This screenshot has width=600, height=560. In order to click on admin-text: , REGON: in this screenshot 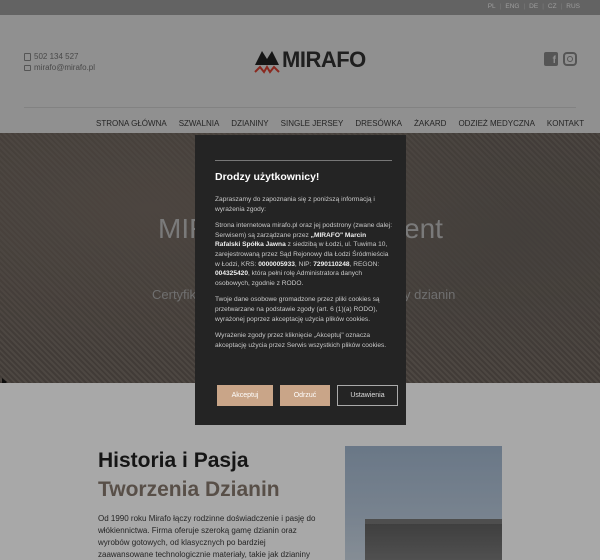, I will do `click(364, 264)`.